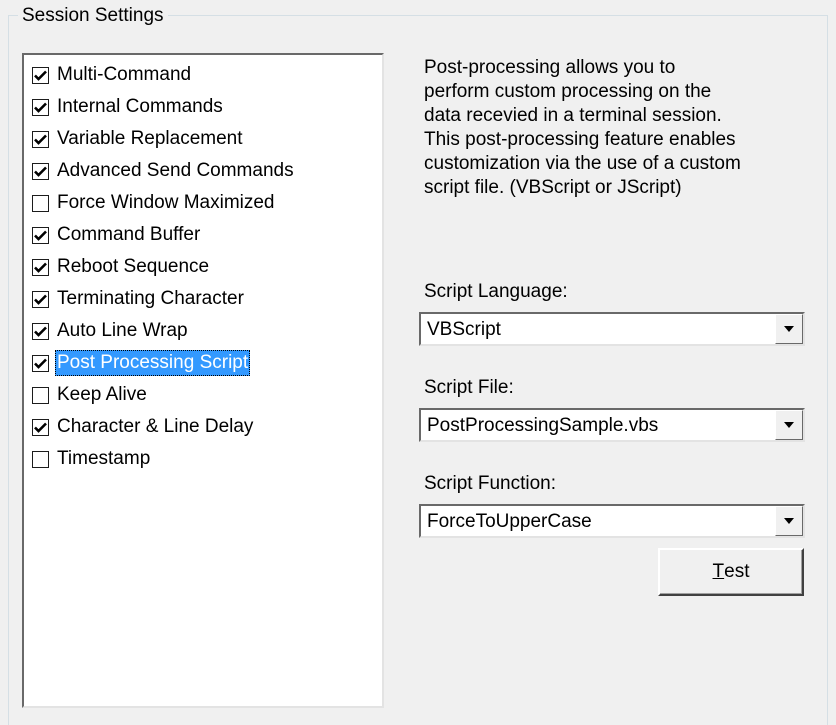 The image size is (836, 725). What do you see at coordinates (464, 329) in the screenshot?
I see `script-language-value: VBScript` at bounding box center [464, 329].